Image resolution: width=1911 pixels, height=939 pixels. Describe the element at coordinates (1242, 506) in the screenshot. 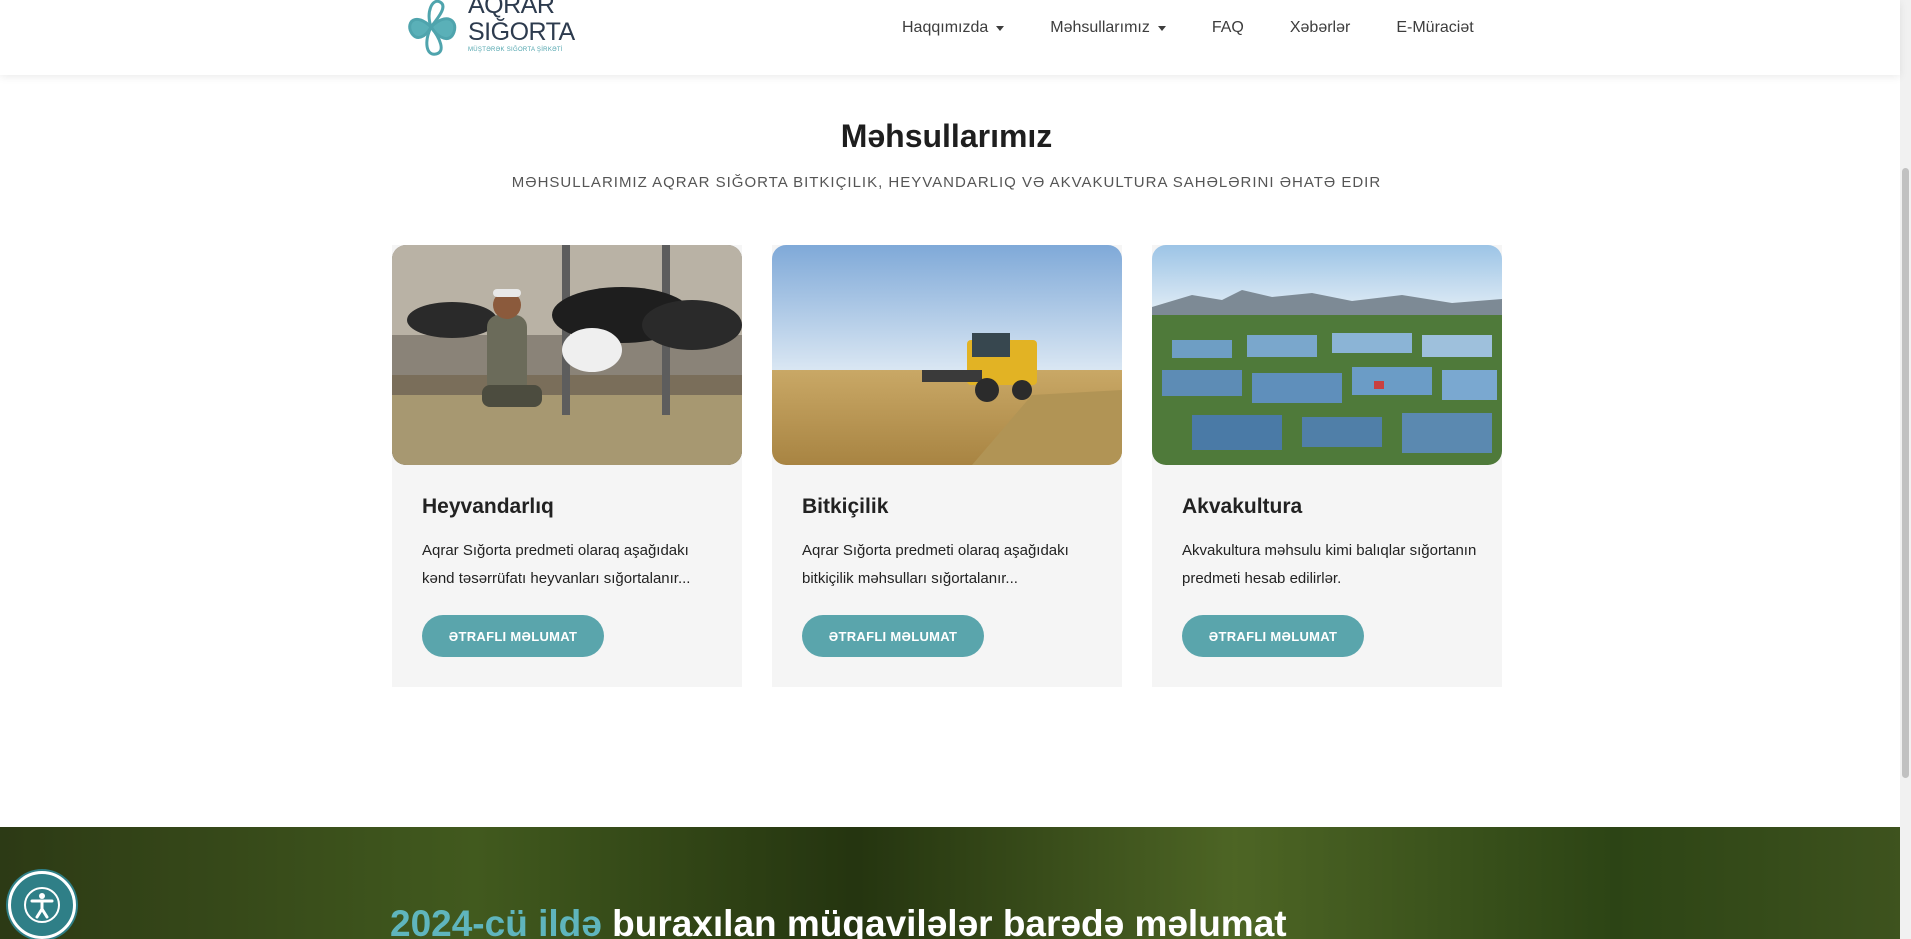

I see `card-title: Akvakultura` at that location.